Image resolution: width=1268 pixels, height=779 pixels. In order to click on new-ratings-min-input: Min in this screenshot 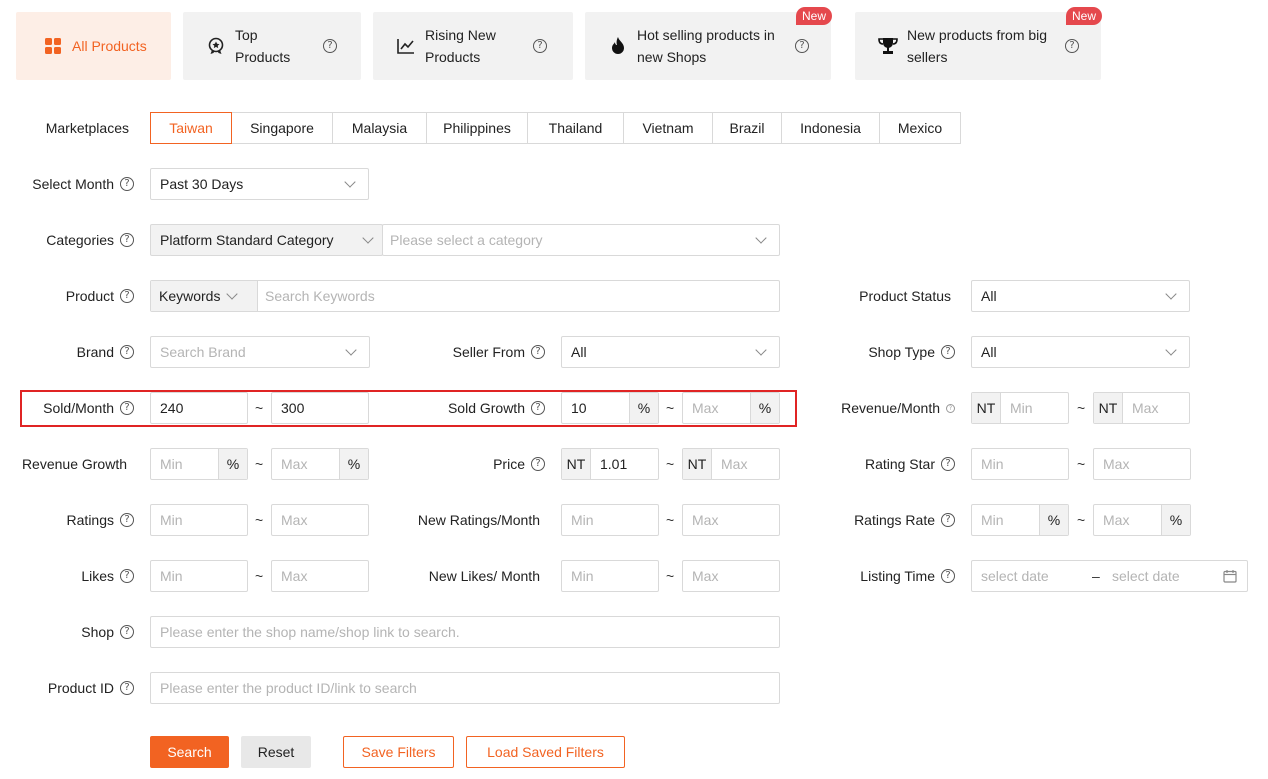, I will do `click(610, 520)`.